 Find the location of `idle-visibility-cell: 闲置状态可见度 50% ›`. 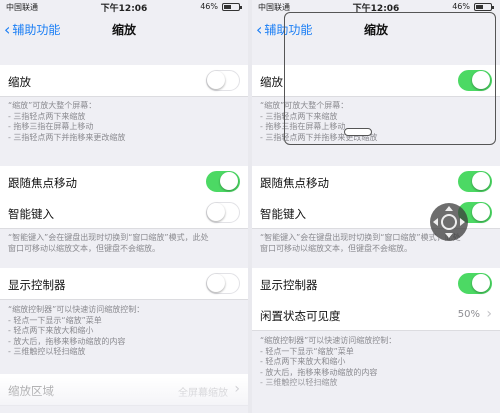

idle-visibility-cell: 闲置状态可见度 50% › is located at coordinates (376, 315).